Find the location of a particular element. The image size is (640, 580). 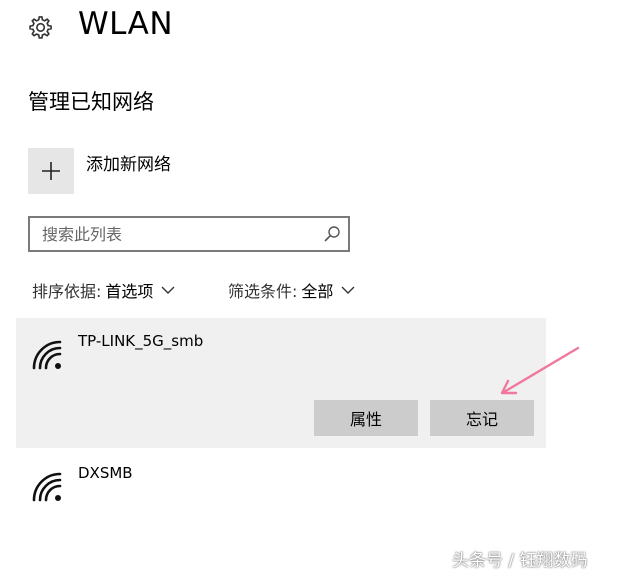

filter-value: 全部 is located at coordinates (317, 291).